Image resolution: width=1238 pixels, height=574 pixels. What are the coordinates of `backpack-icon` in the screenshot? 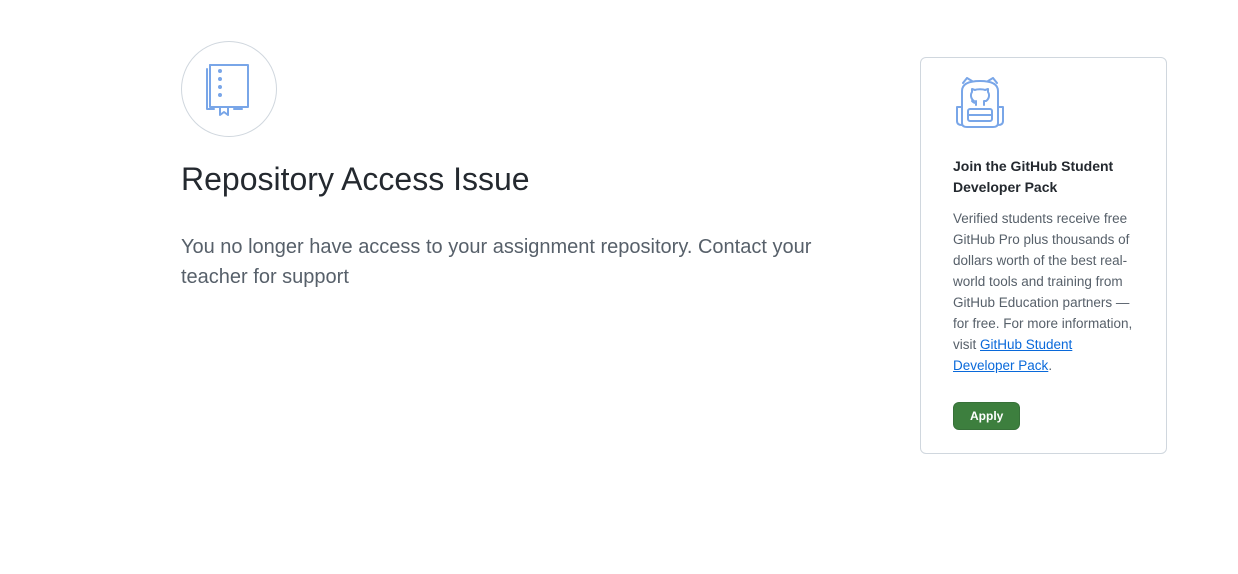 It's located at (980, 102).